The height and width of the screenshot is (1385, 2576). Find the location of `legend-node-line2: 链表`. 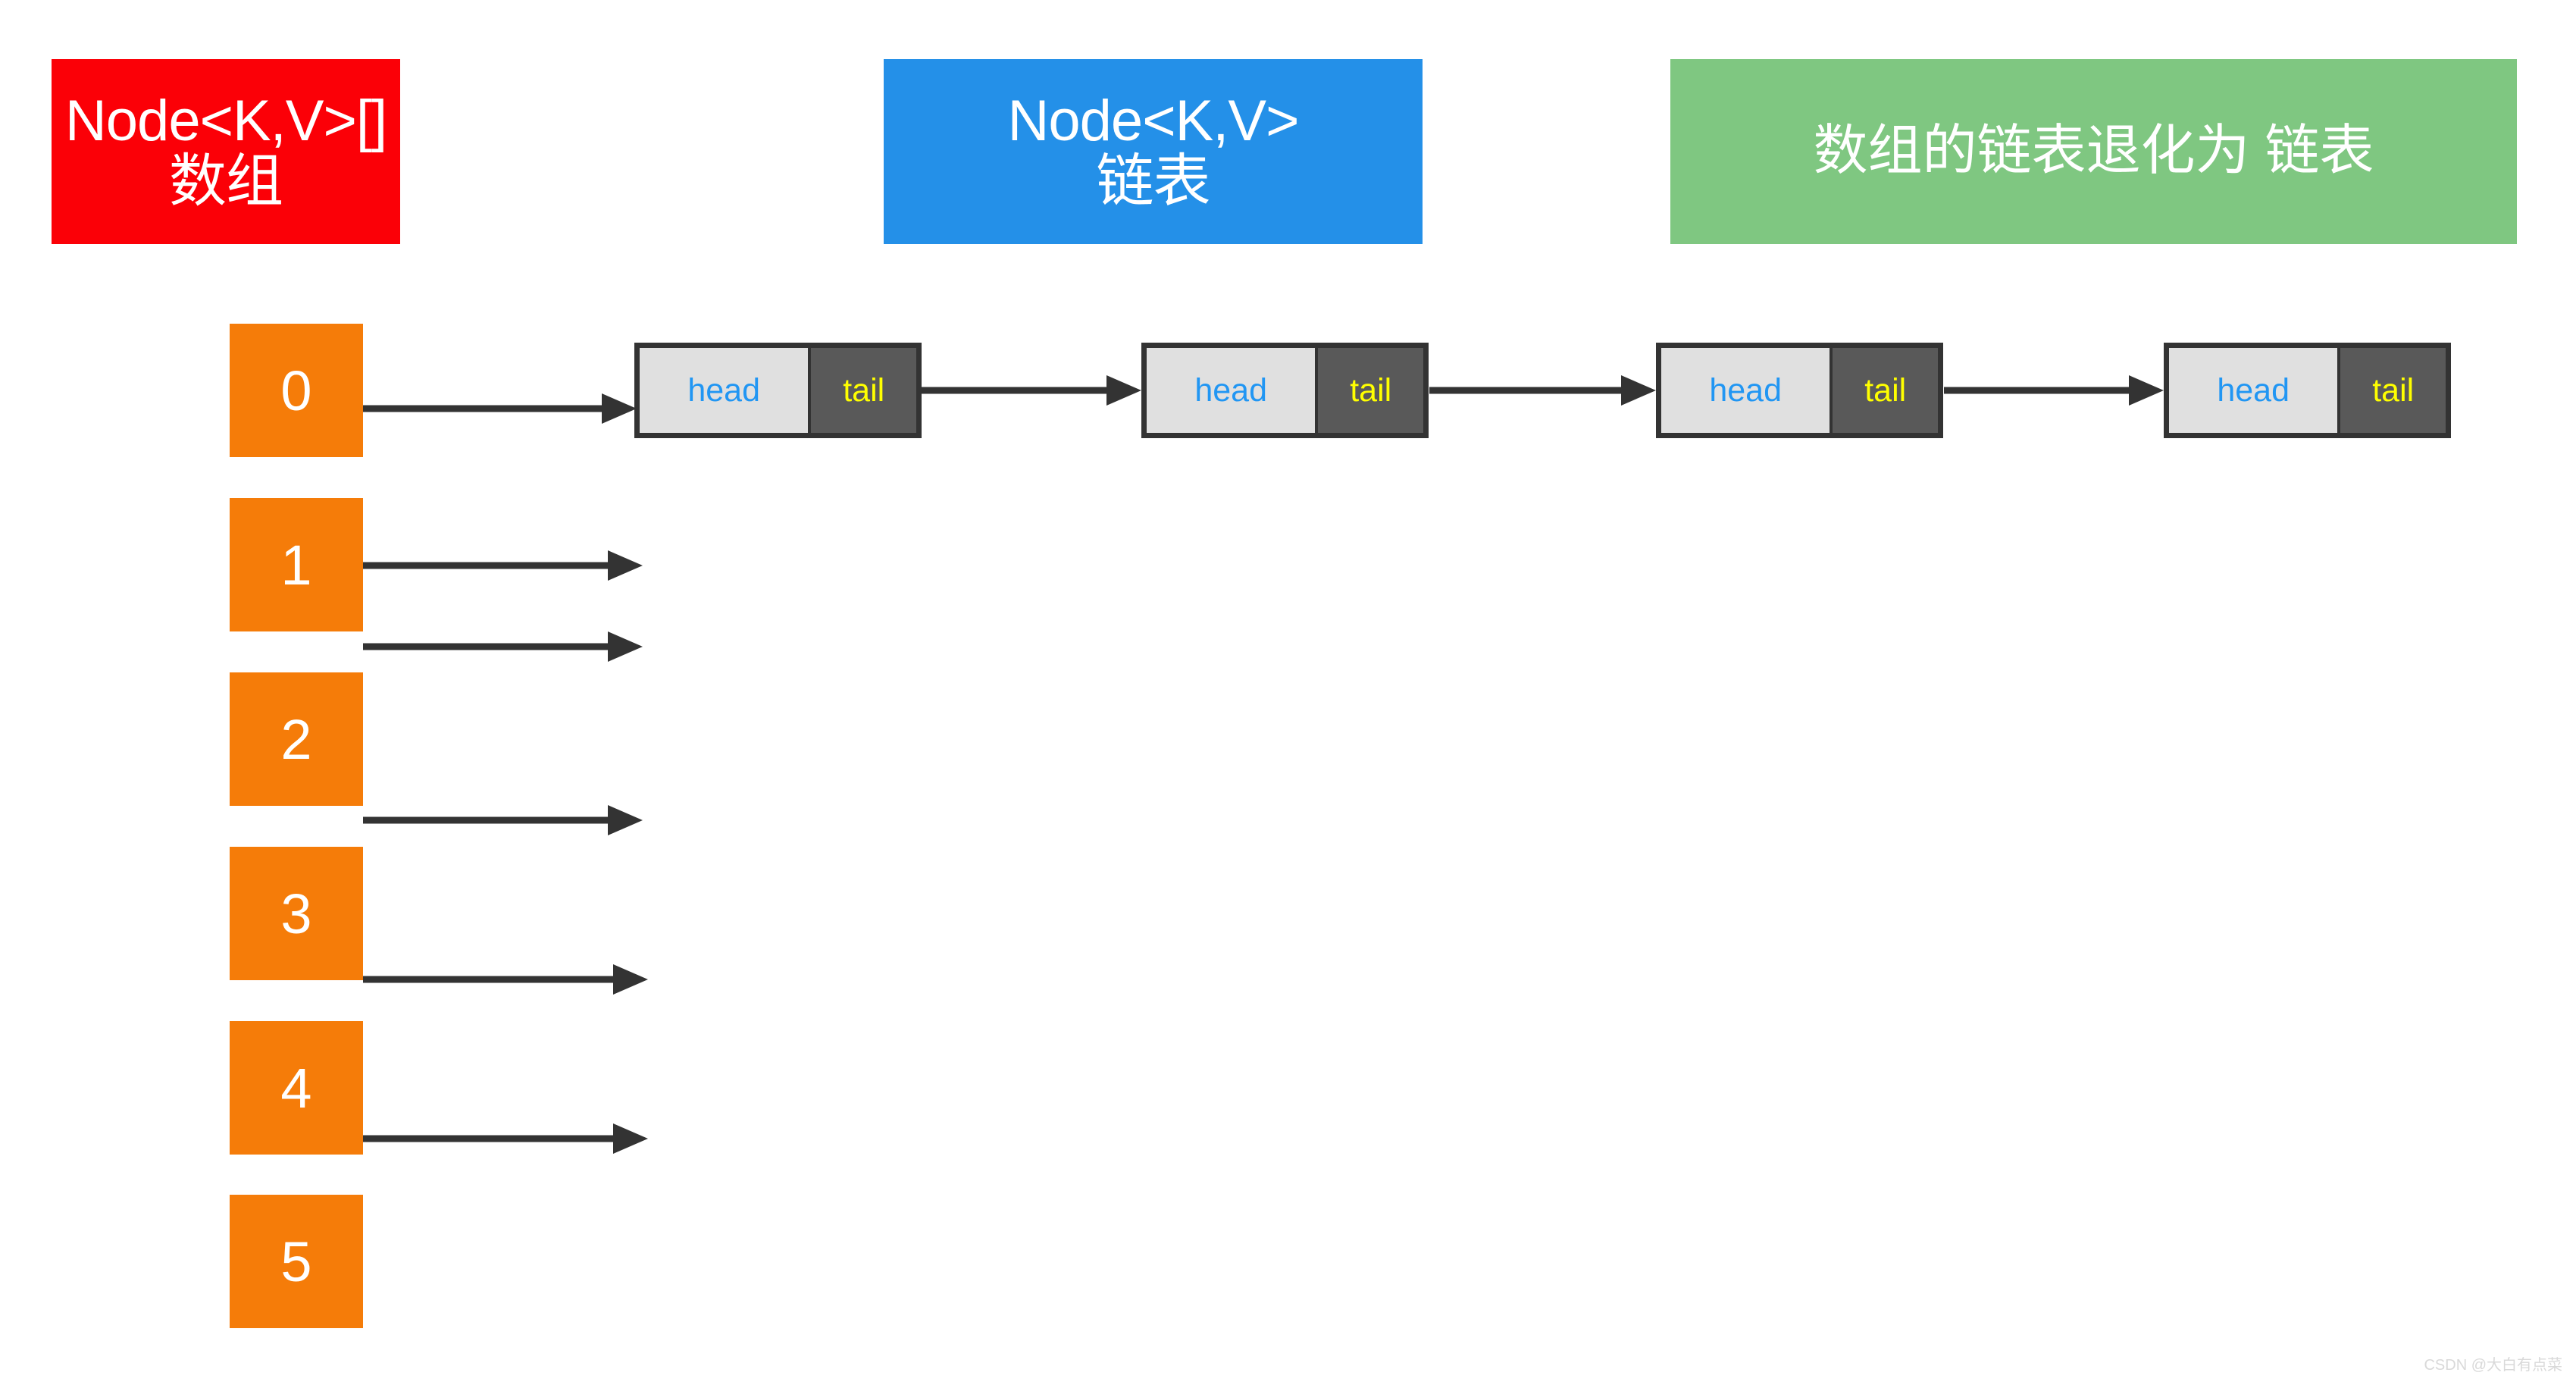

legend-node-line2: 链表 is located at coordinates (1153, 182).